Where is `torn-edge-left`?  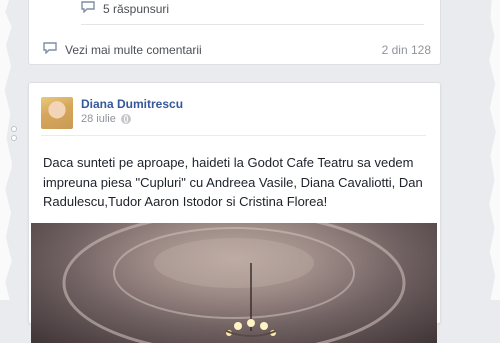 torn-edge-left is located at coordinates (6, 150).